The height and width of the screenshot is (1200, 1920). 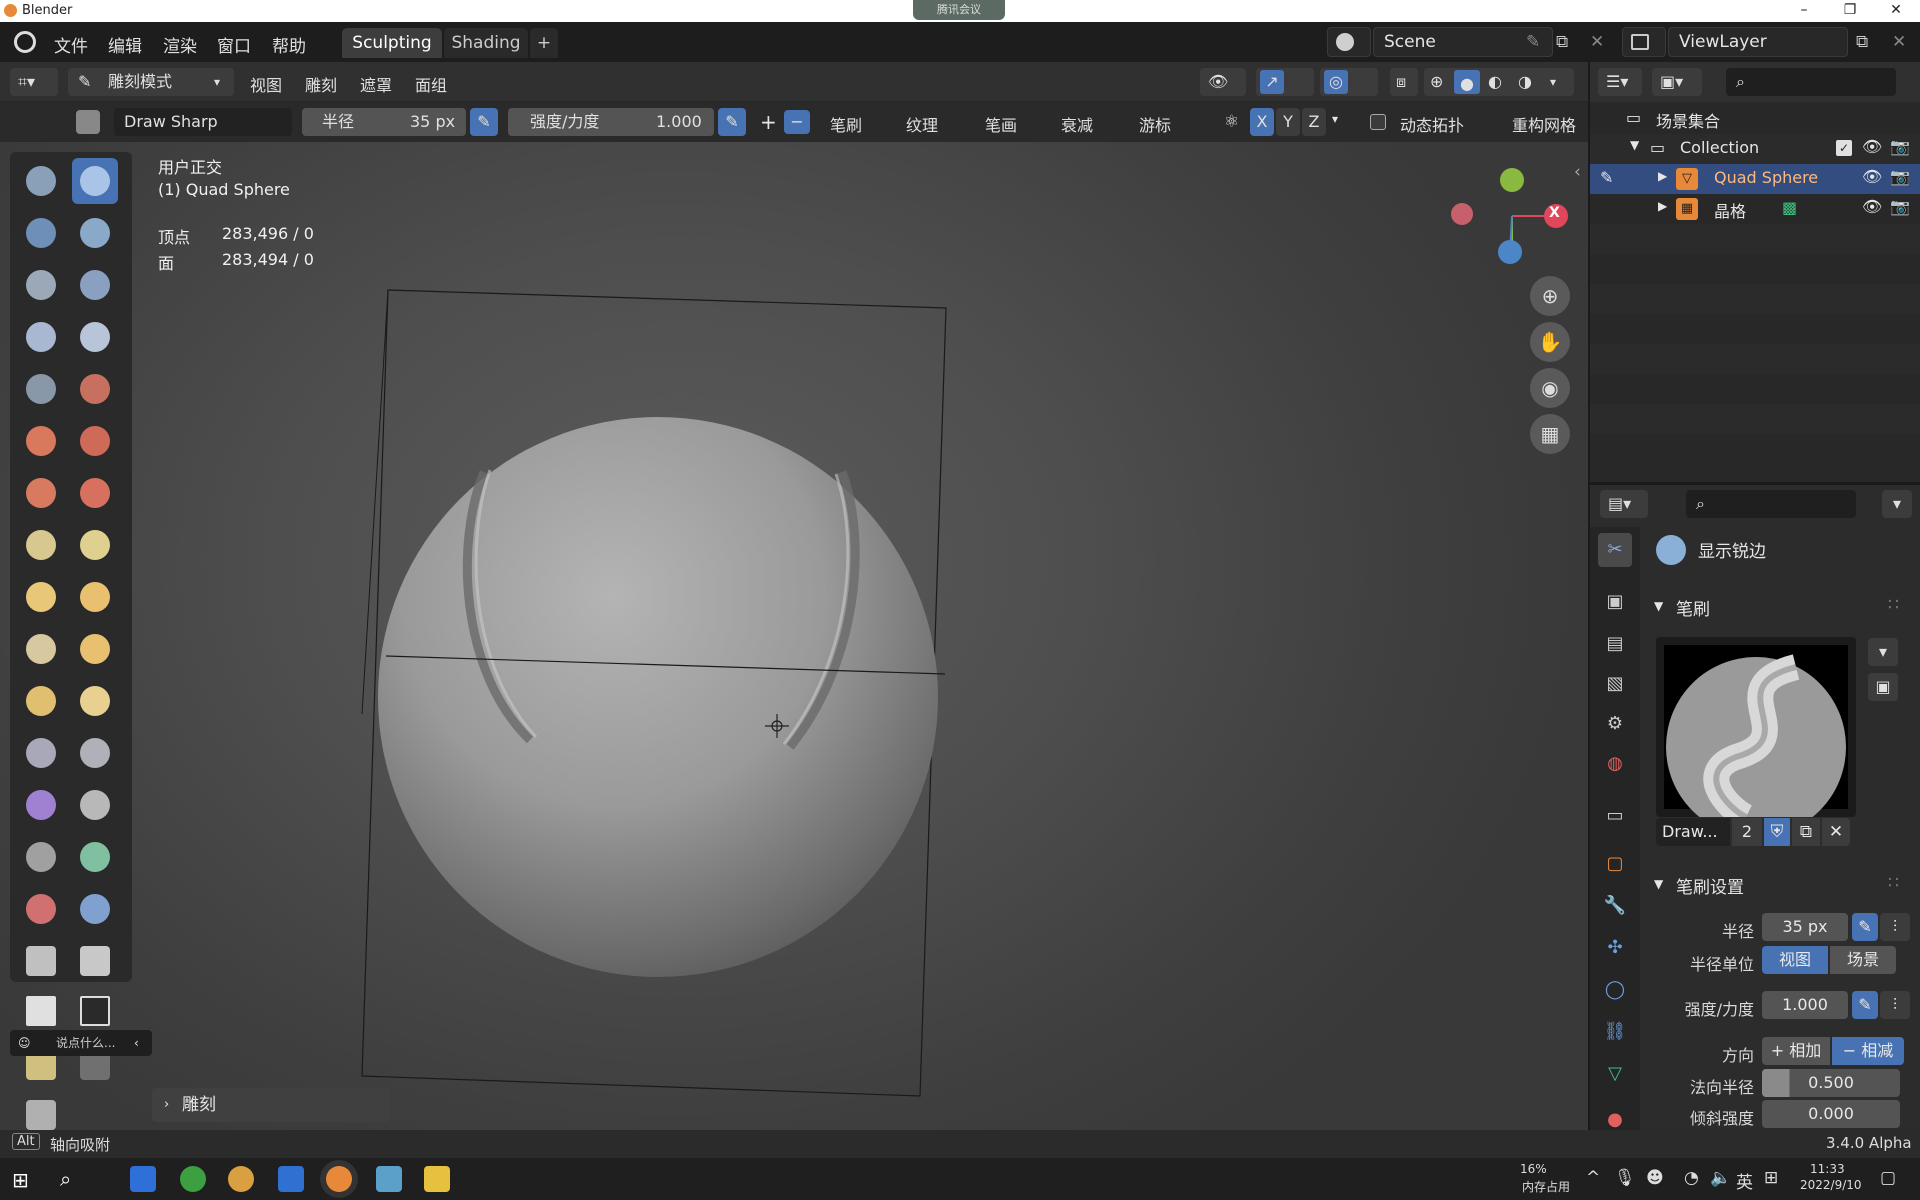 What do you see at coordinates (95, 909) in the screenshot?
I see `tool-multires-displacement-smear` at bounding box center [95, 909].